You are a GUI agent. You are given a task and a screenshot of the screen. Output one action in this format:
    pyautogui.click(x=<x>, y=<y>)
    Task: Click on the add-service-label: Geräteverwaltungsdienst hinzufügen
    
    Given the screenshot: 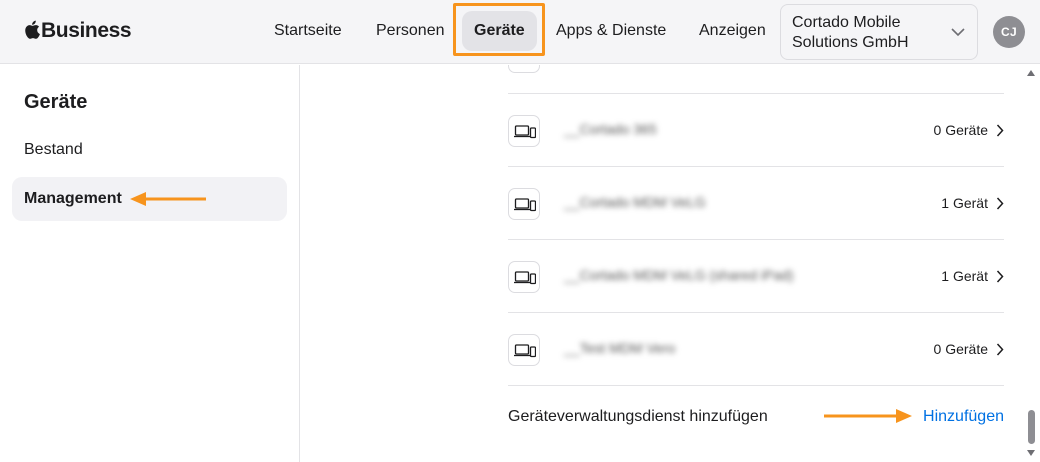 What is the action you would take?
    pyautogui.click(x=638, y=416)
    